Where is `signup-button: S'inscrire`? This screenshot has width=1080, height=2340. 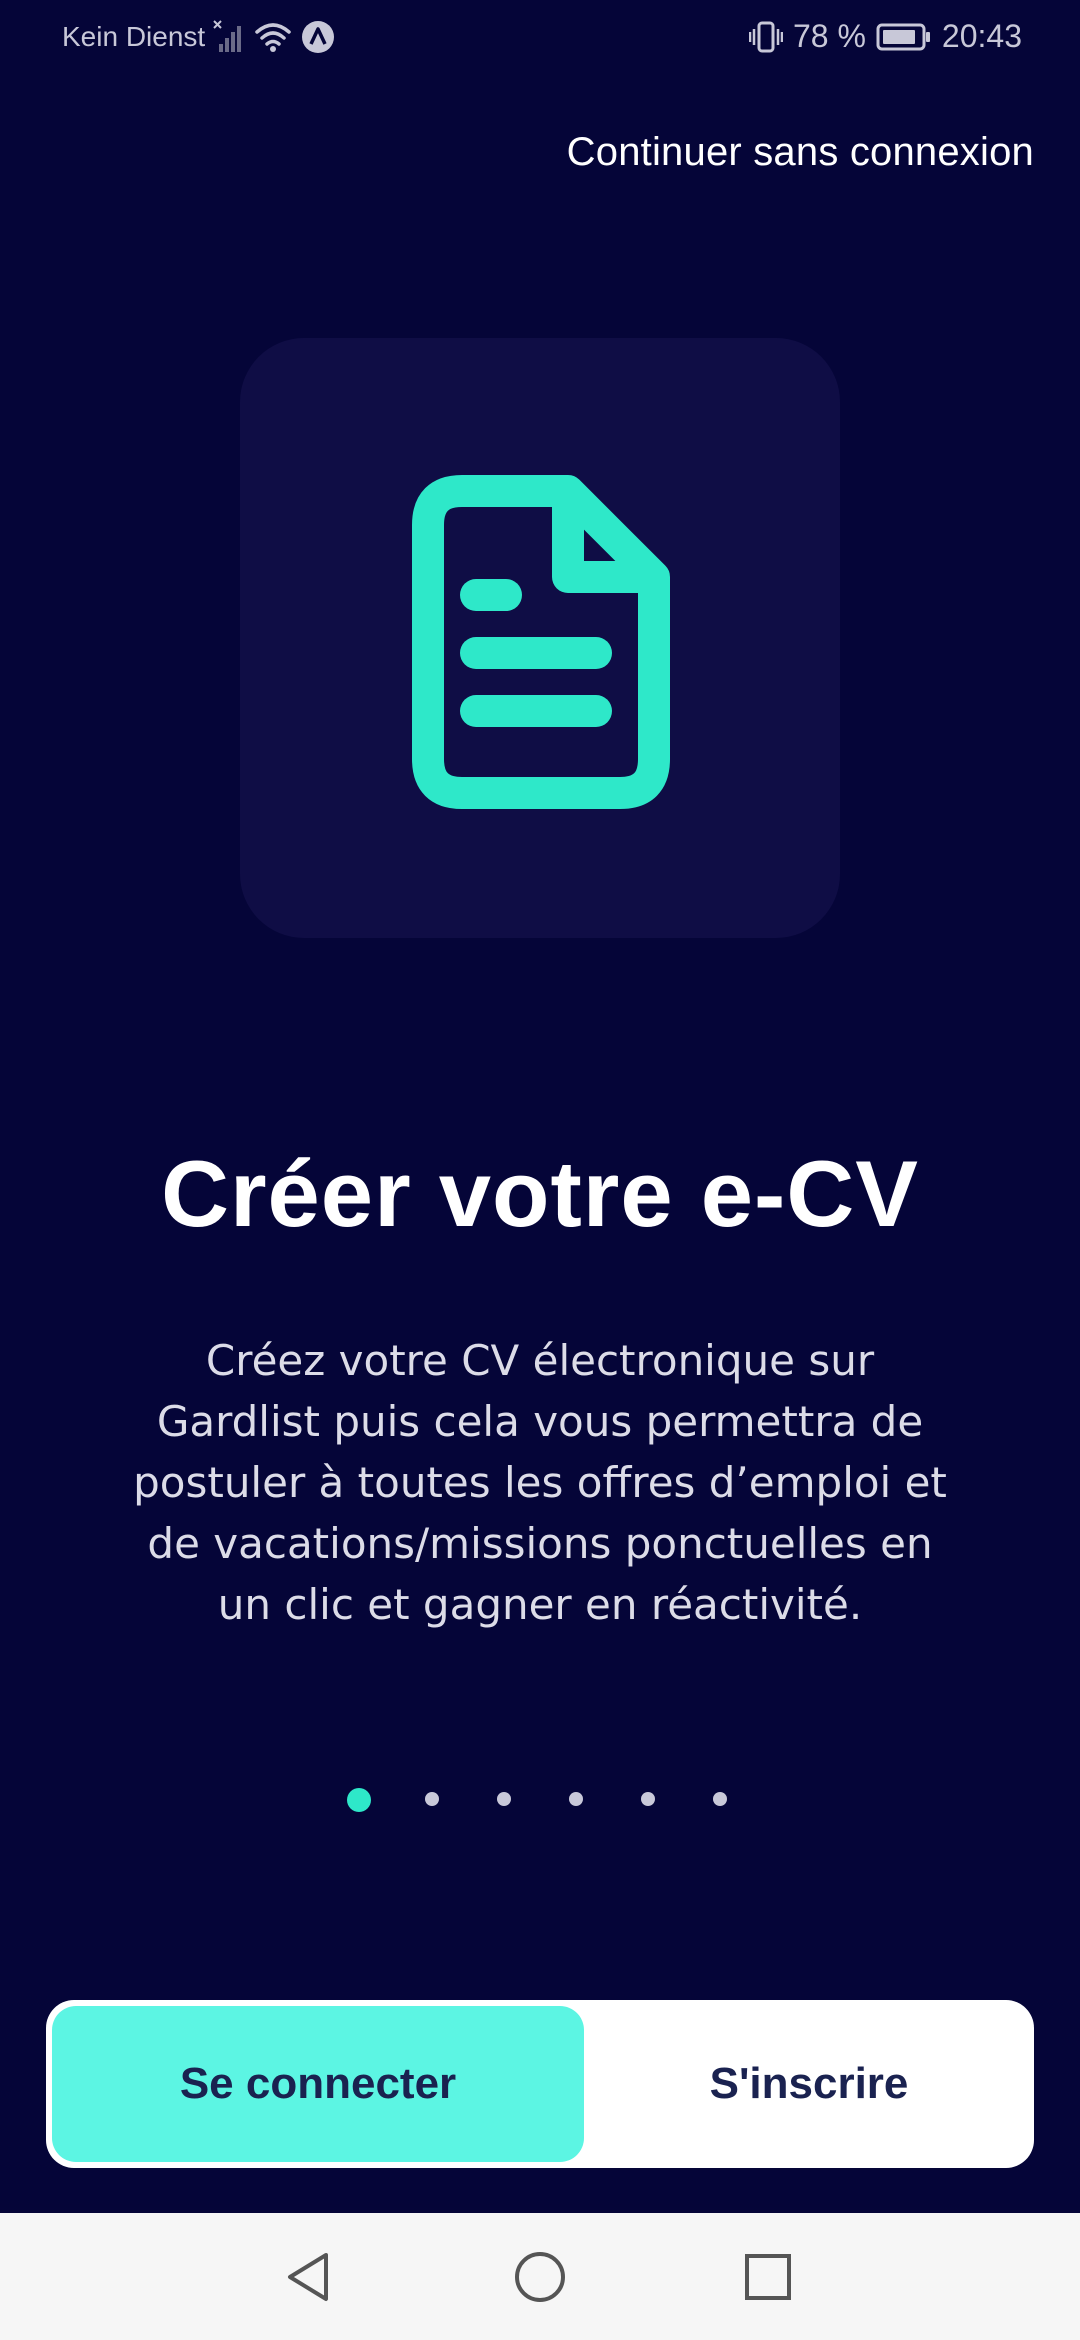 signup-button: S'inscrire is located at coordinates (809, 2084).